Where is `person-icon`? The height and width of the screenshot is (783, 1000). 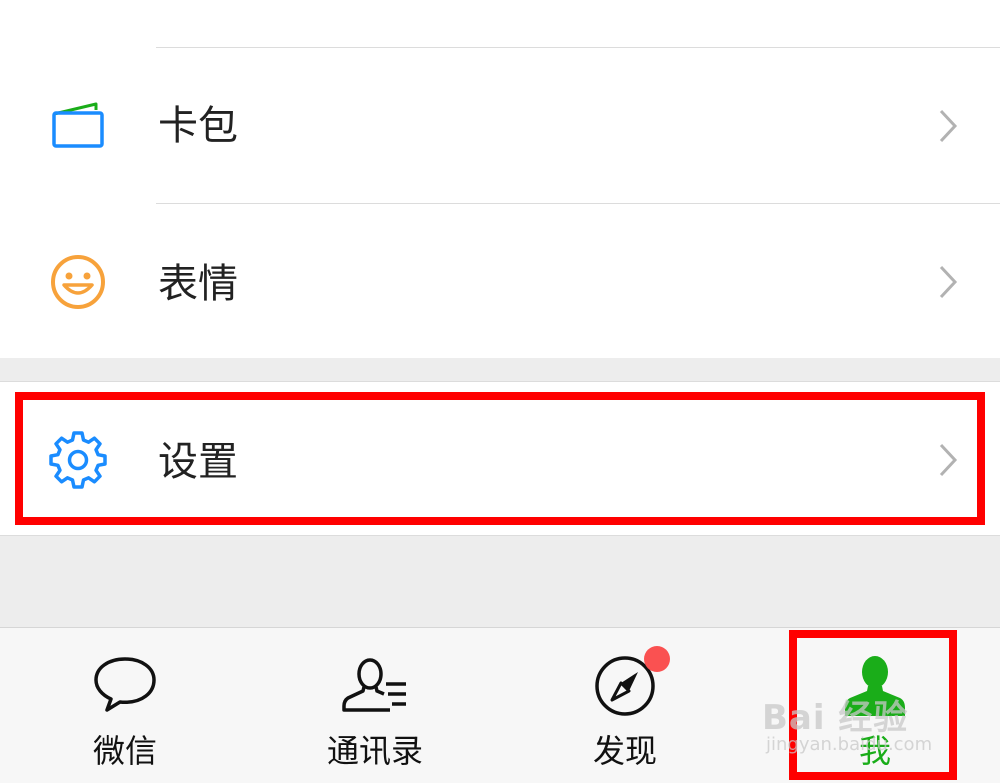
person-icon is located at coordinates (875, 686).